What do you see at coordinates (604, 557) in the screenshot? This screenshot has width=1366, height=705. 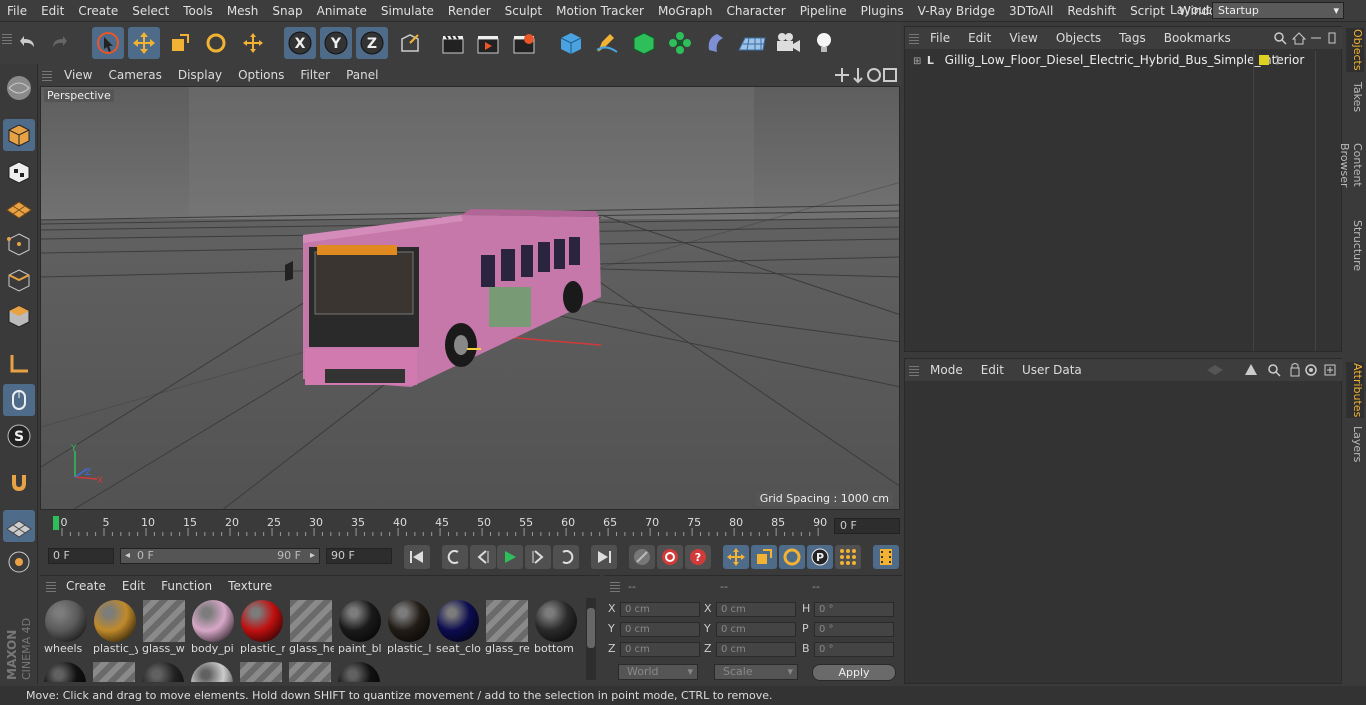 I see `go-to-end-button` at bounding box center [604, 557].